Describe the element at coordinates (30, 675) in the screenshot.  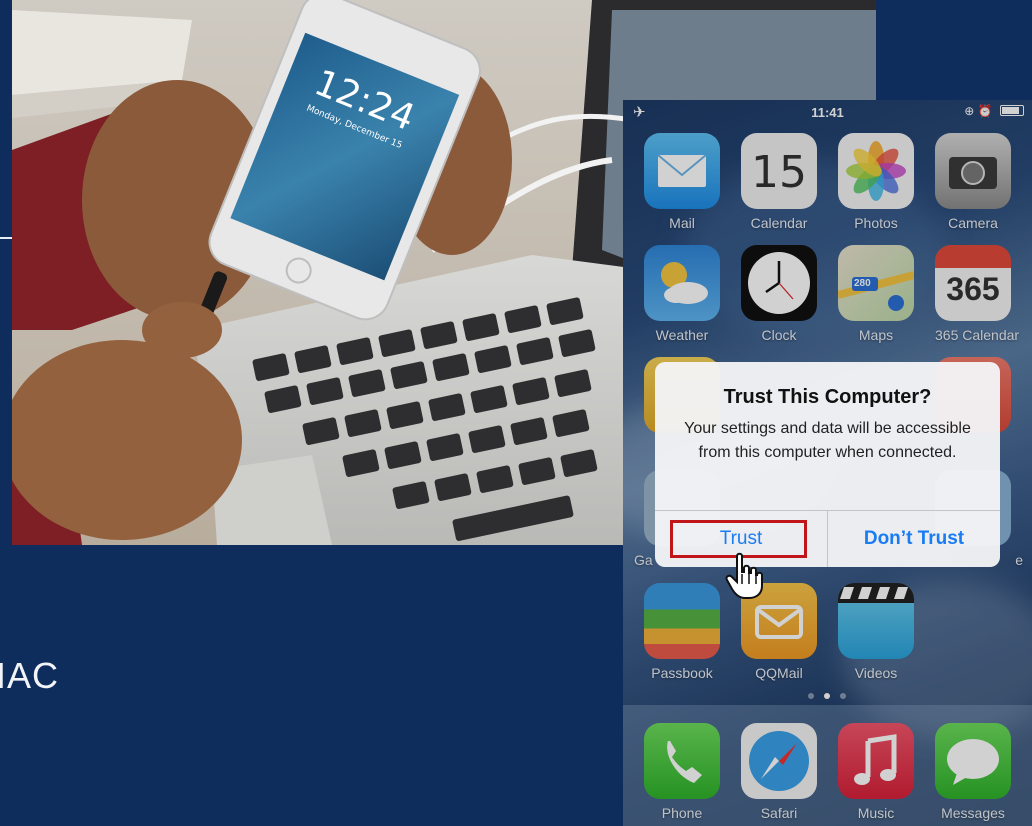
I see `slide-caption-fragment: IAC` at that location.